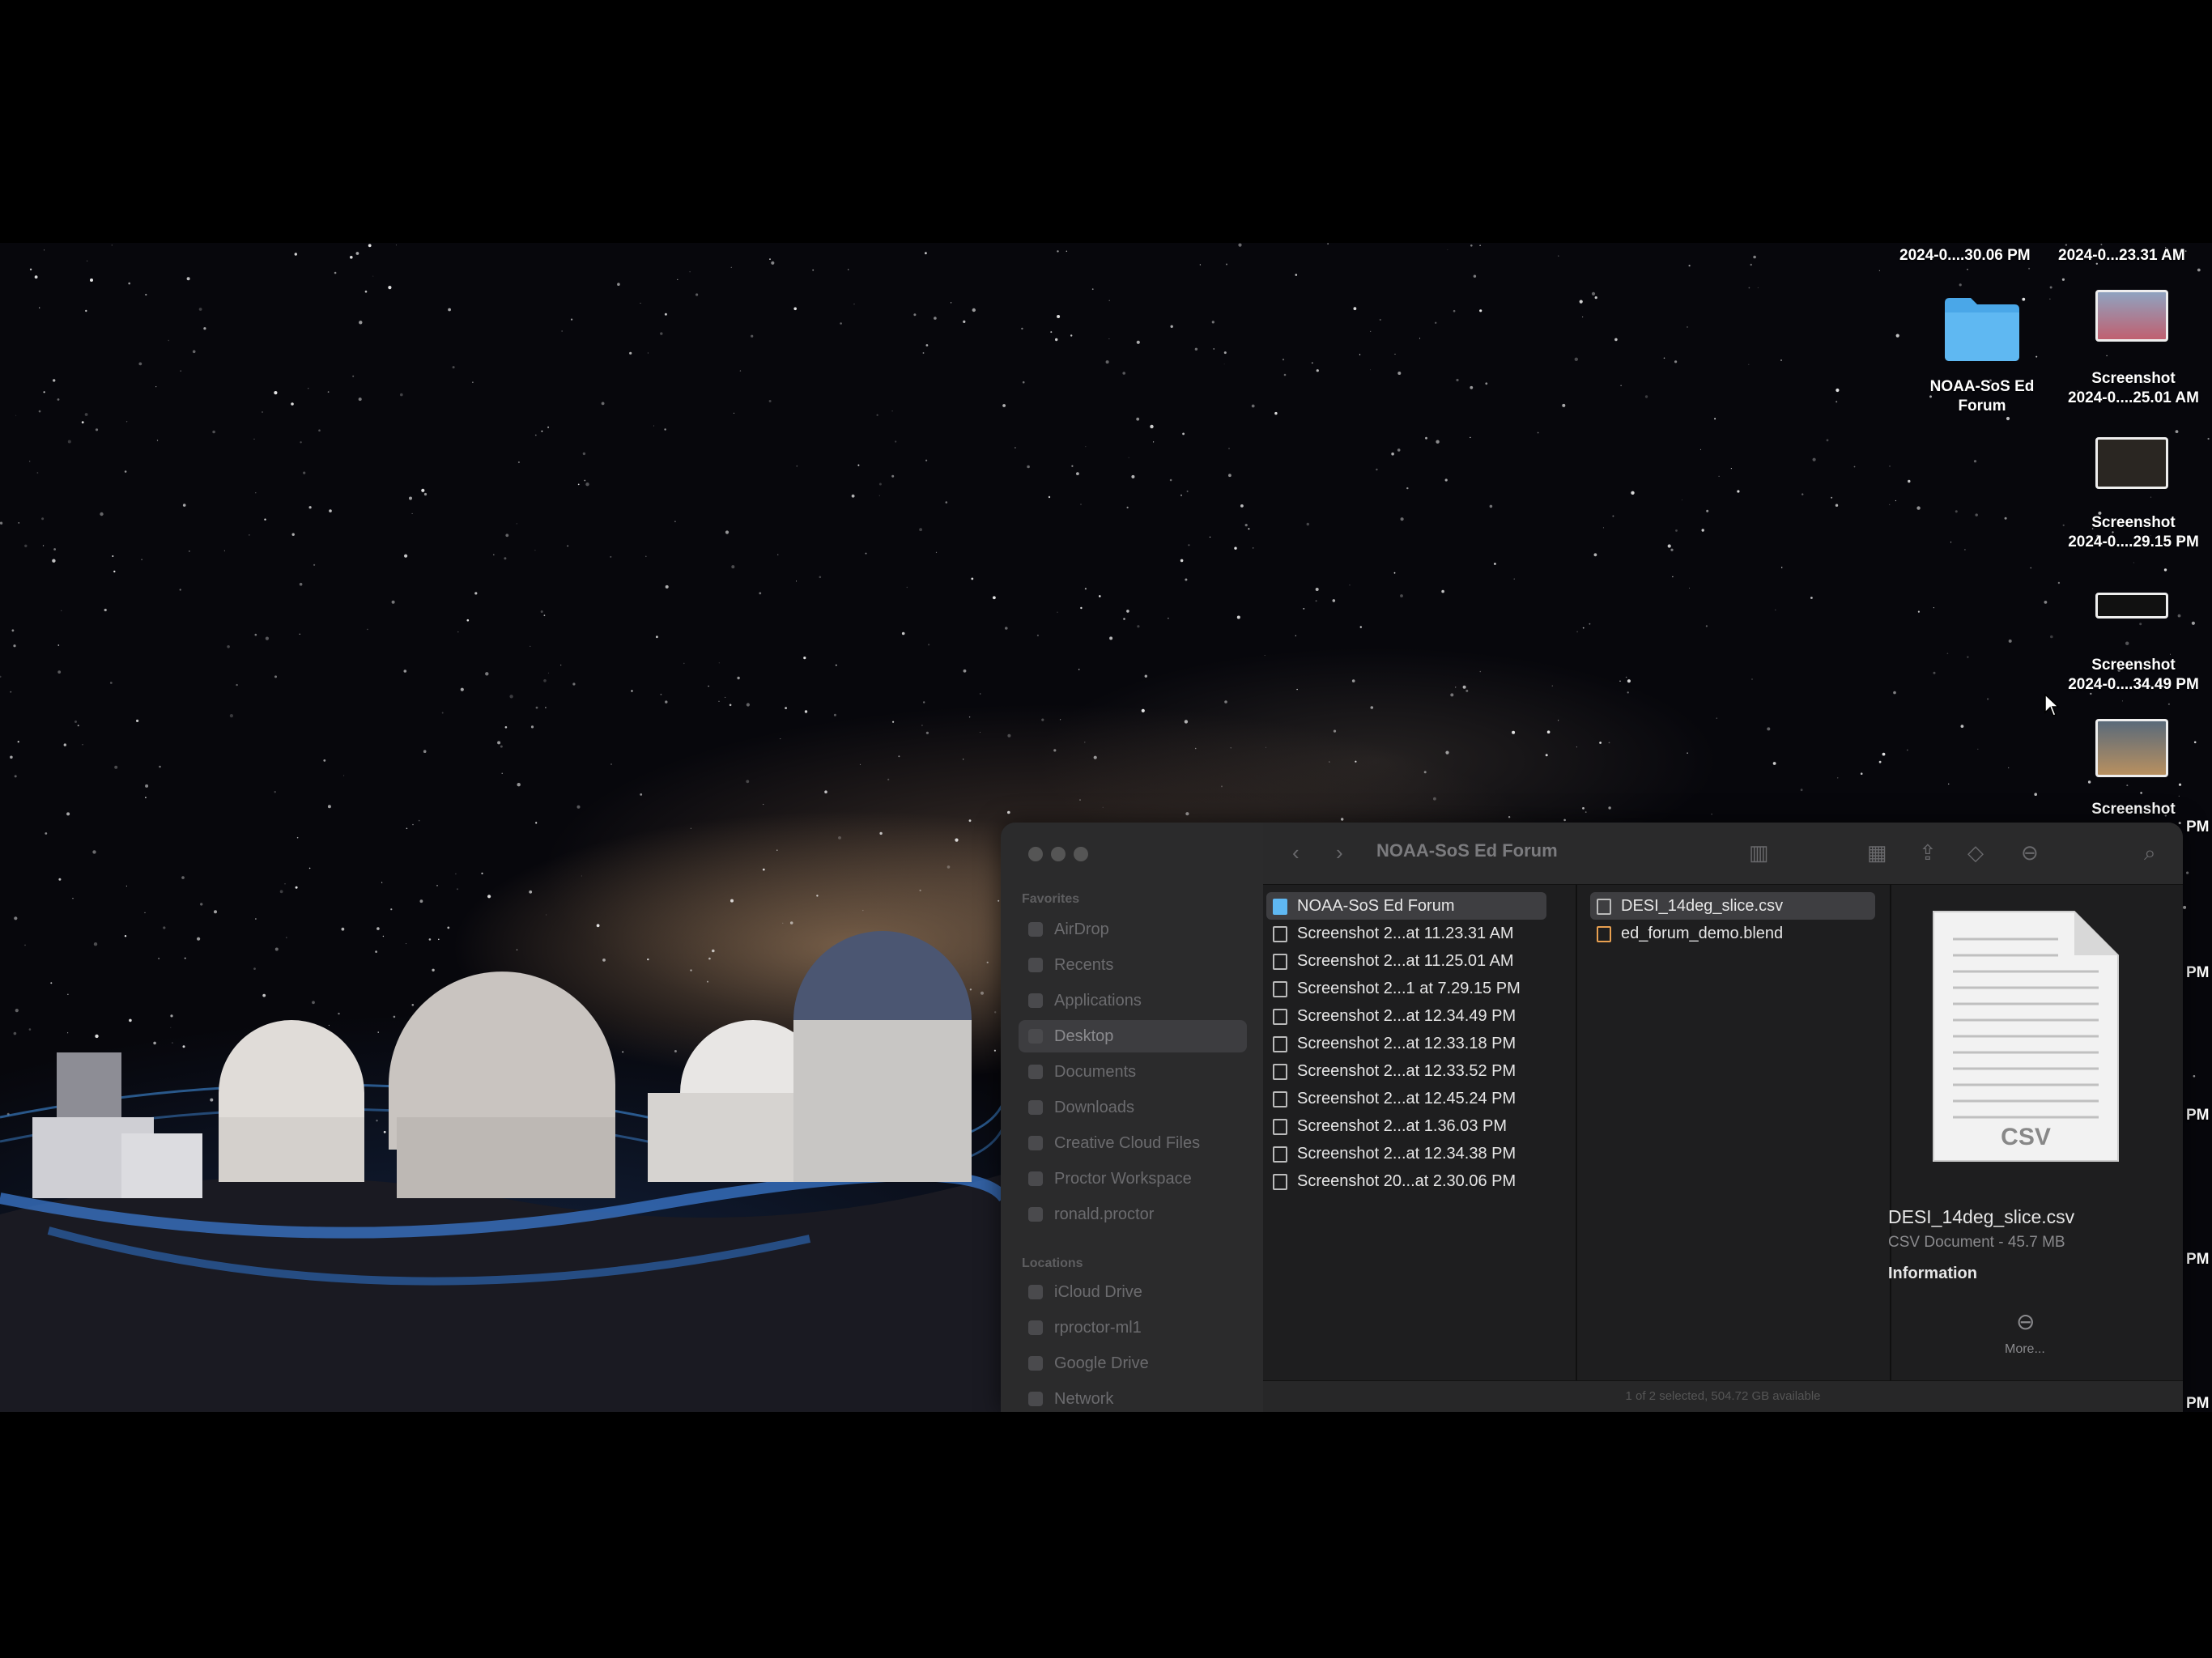  I want to click on desktop-label-top-1: 2024-0....30.06 PM, so click(1965, 256).